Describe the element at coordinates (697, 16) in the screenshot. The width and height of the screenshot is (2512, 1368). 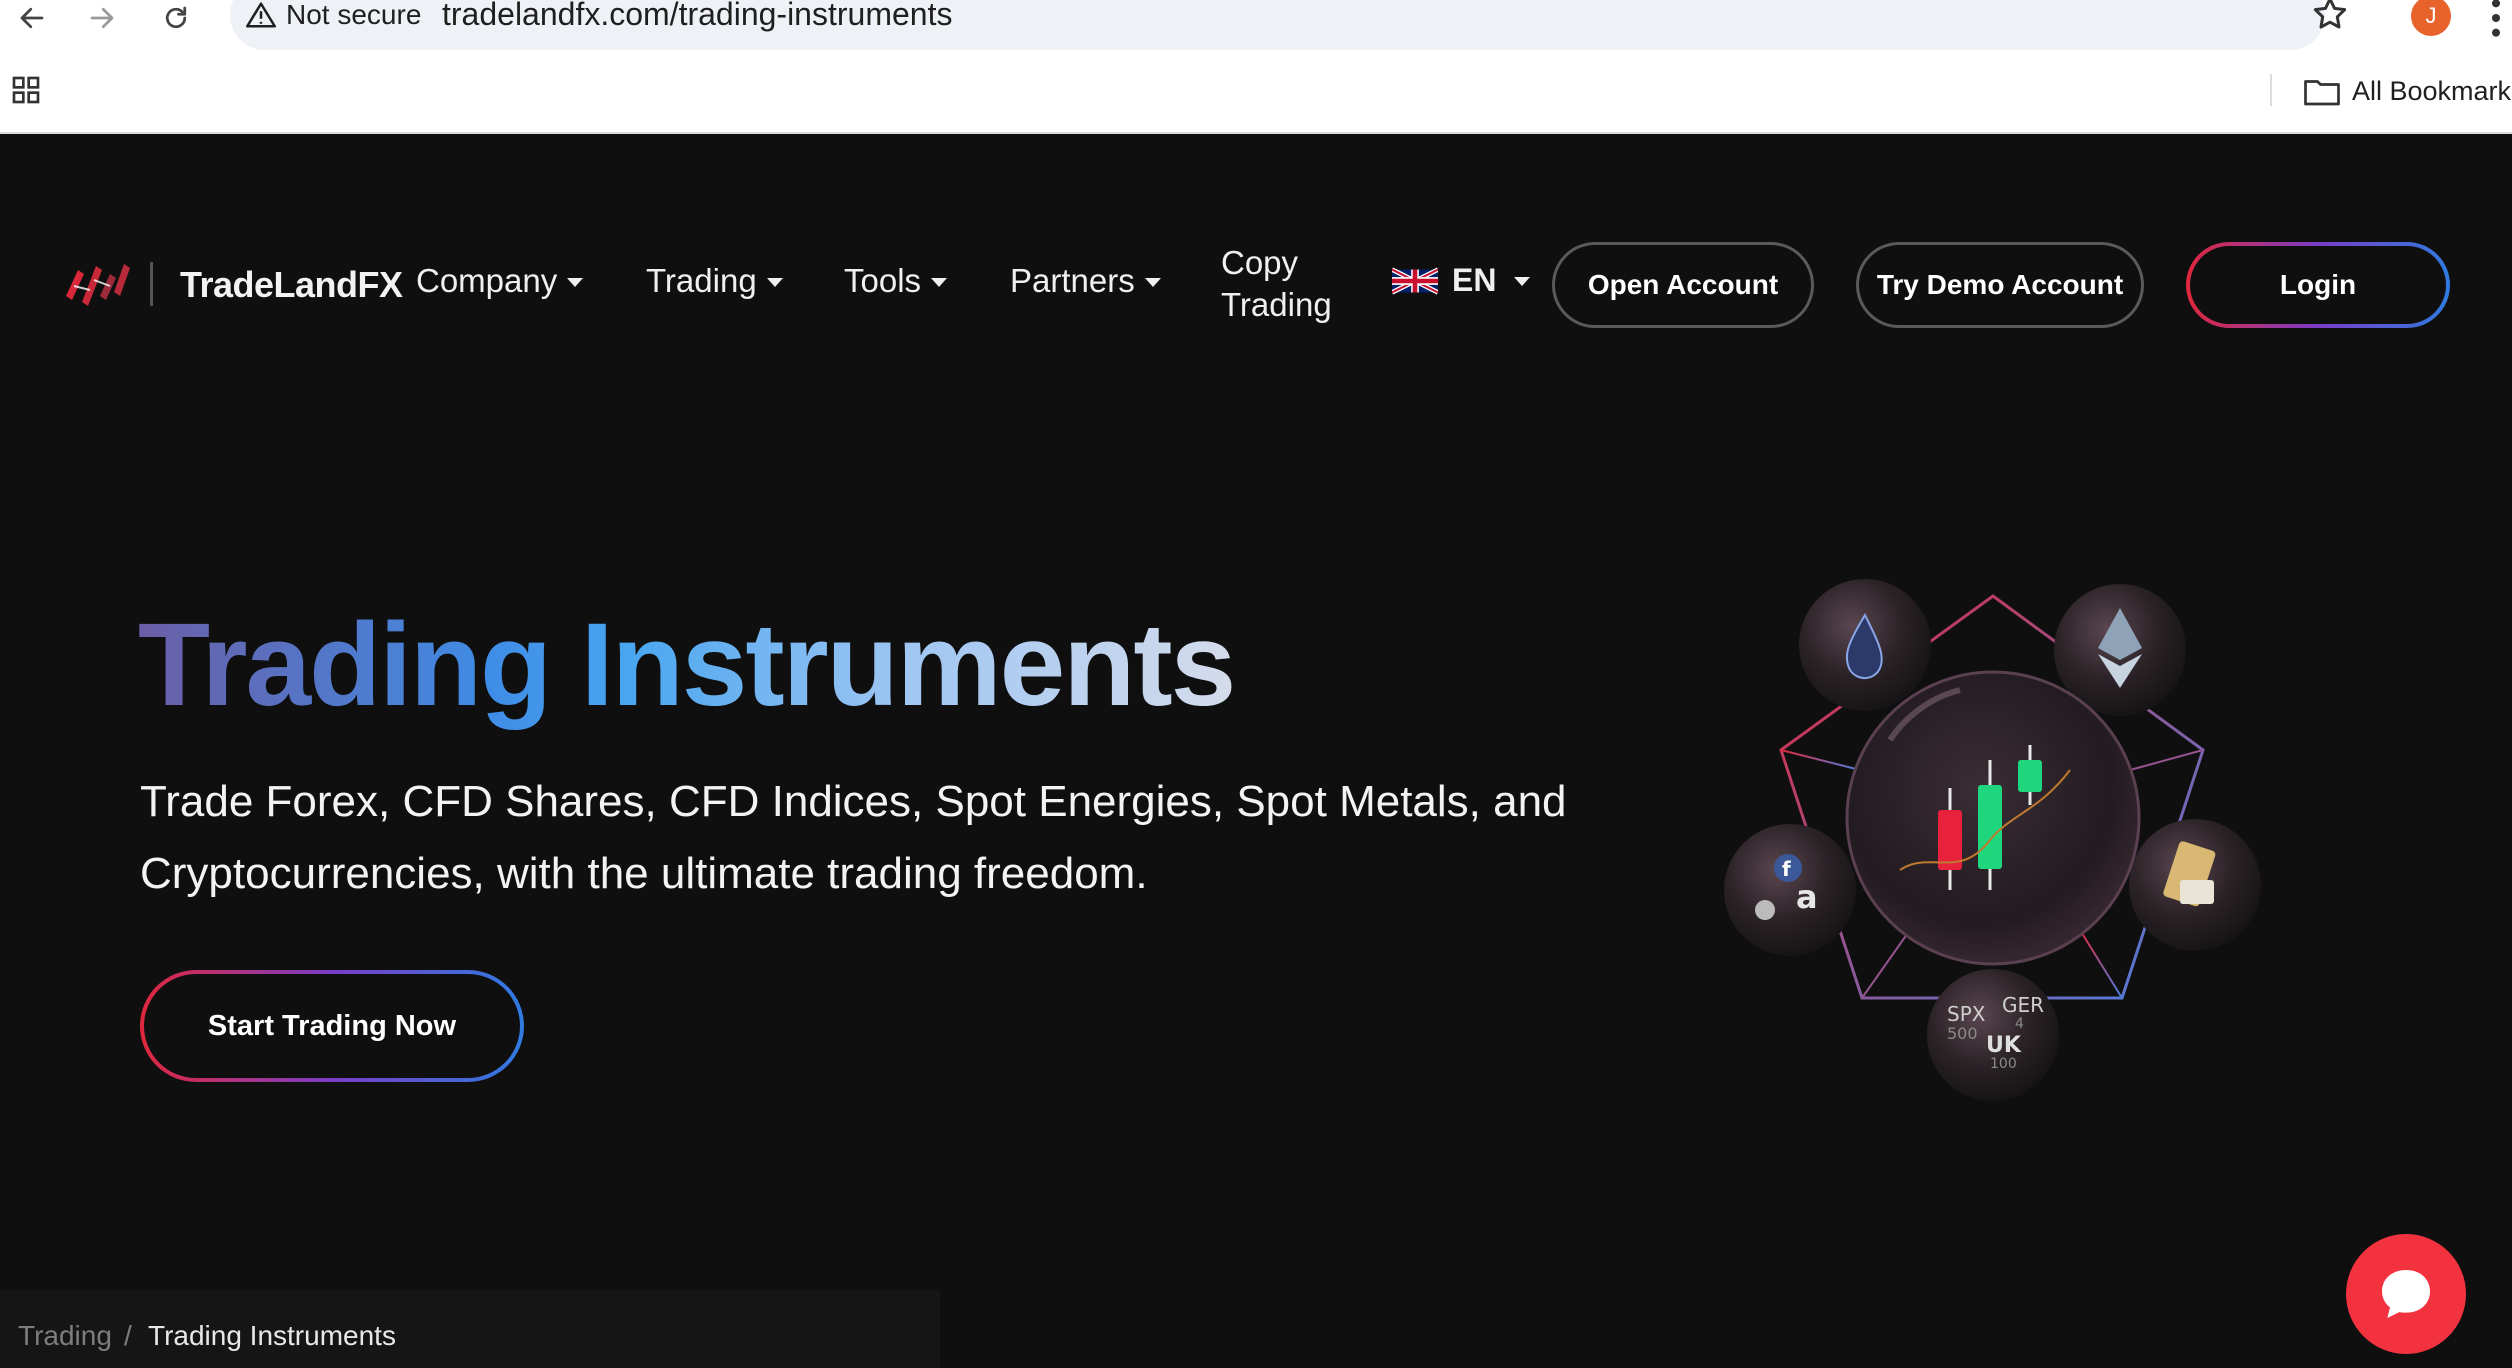
I see `url-text: tradelandfx.com/trading-instruments` at that location.